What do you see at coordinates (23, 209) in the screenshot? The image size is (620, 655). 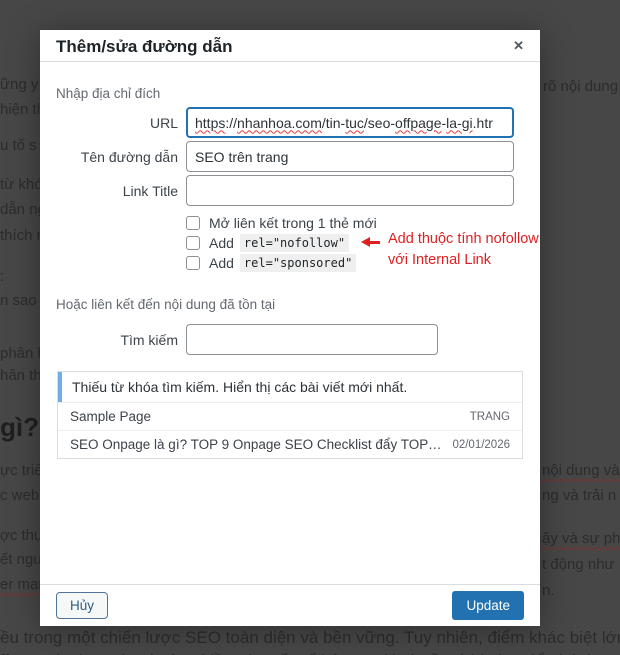 I see `background-text-fragment: dẫn ng` at bounding box center [23, 209].